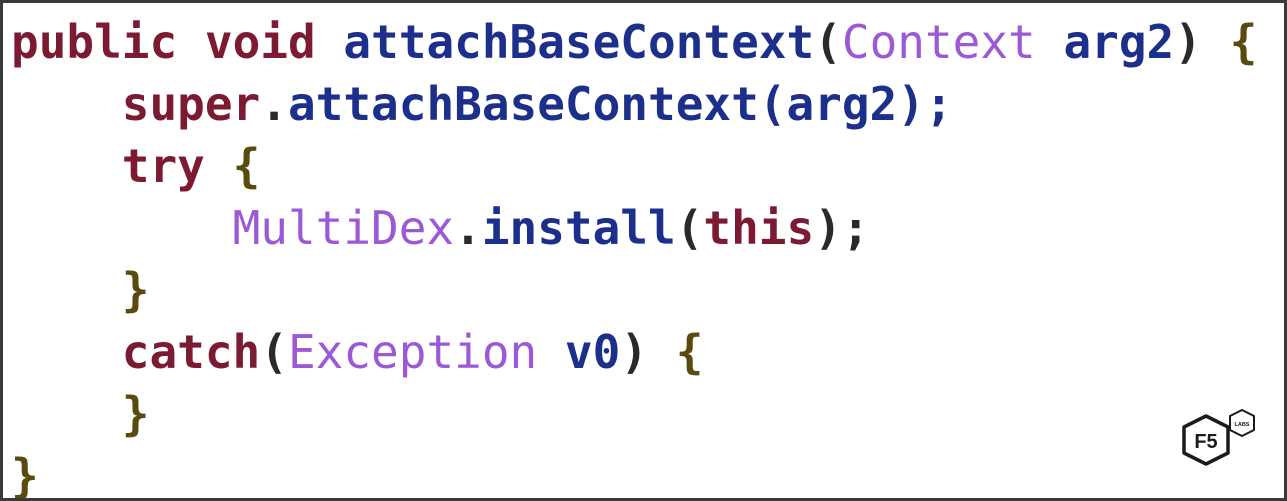 The image size is (1287, 501). Describe the element at coordinates (1119, 42) in the screenshot. I see `parameter-name: arg2` at that location.